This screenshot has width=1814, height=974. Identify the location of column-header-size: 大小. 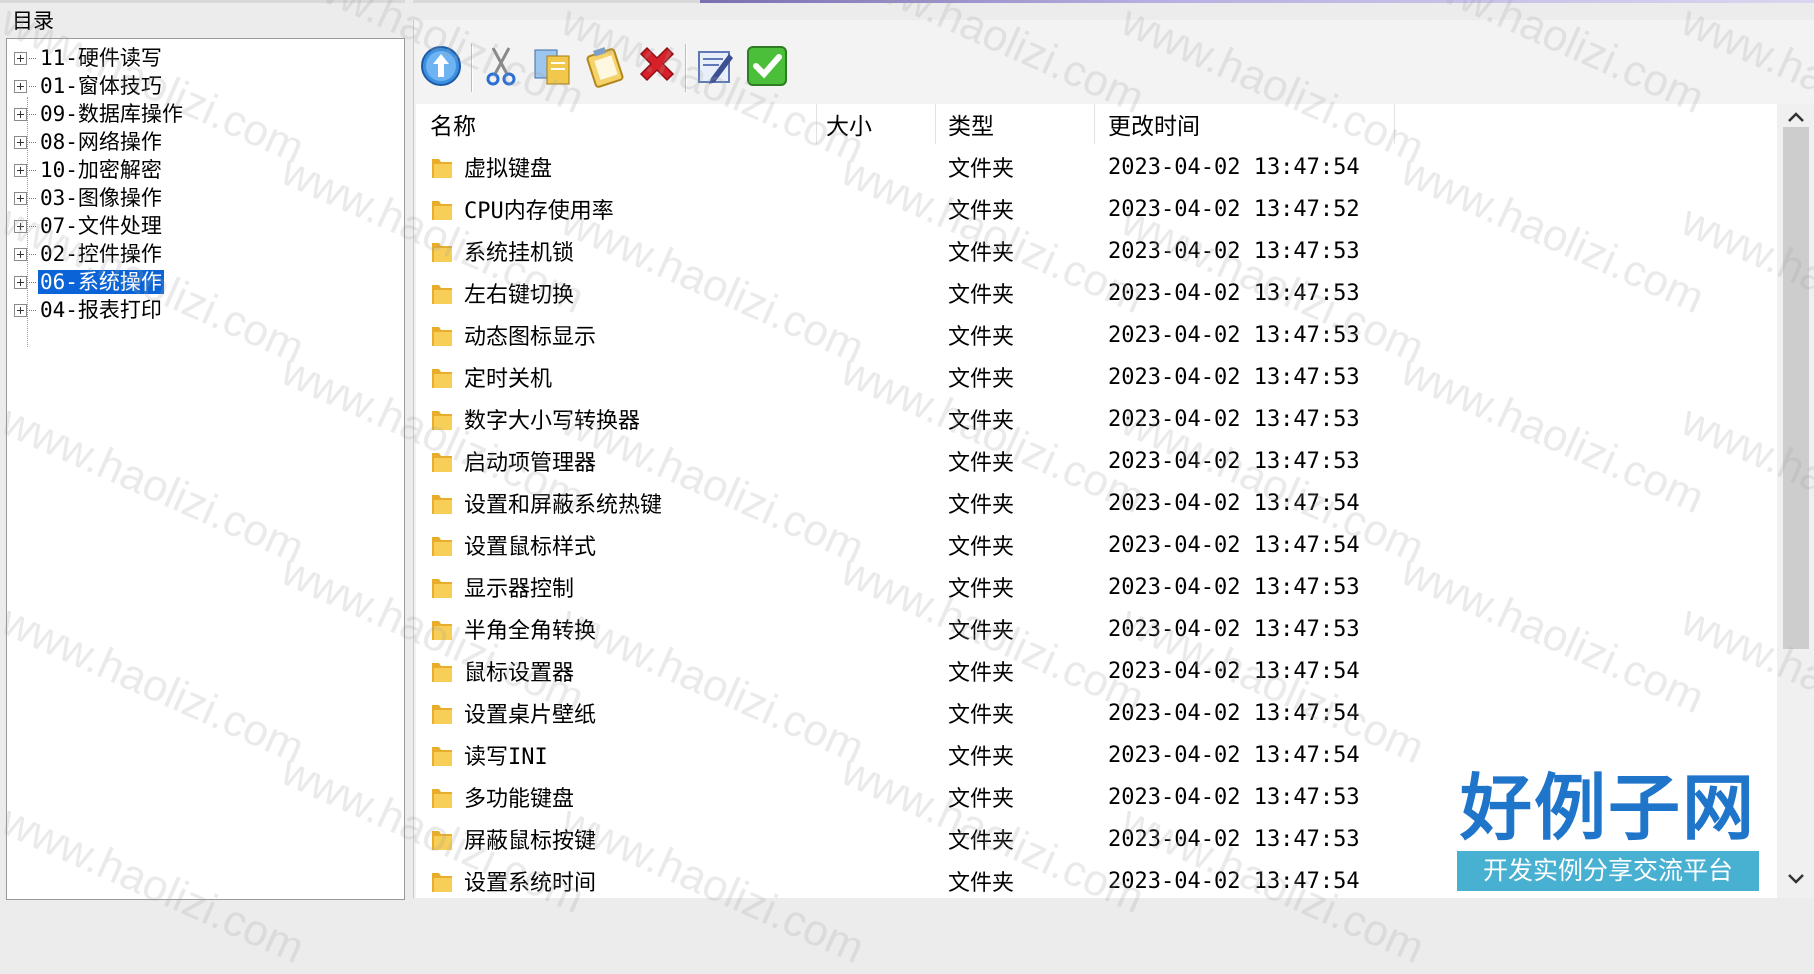
(876, 124).